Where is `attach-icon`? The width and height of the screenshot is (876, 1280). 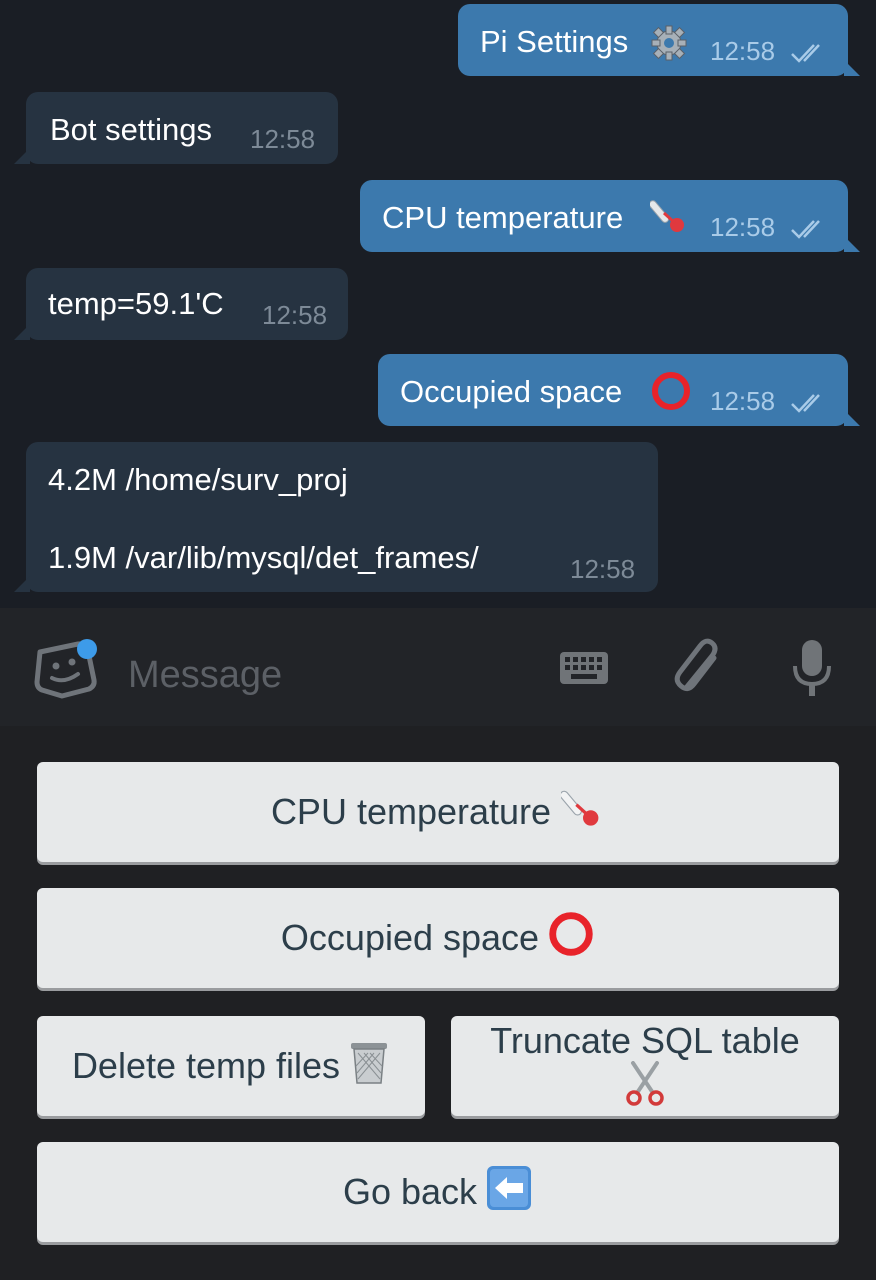 attach-icon is located at coordinates (700, 671).